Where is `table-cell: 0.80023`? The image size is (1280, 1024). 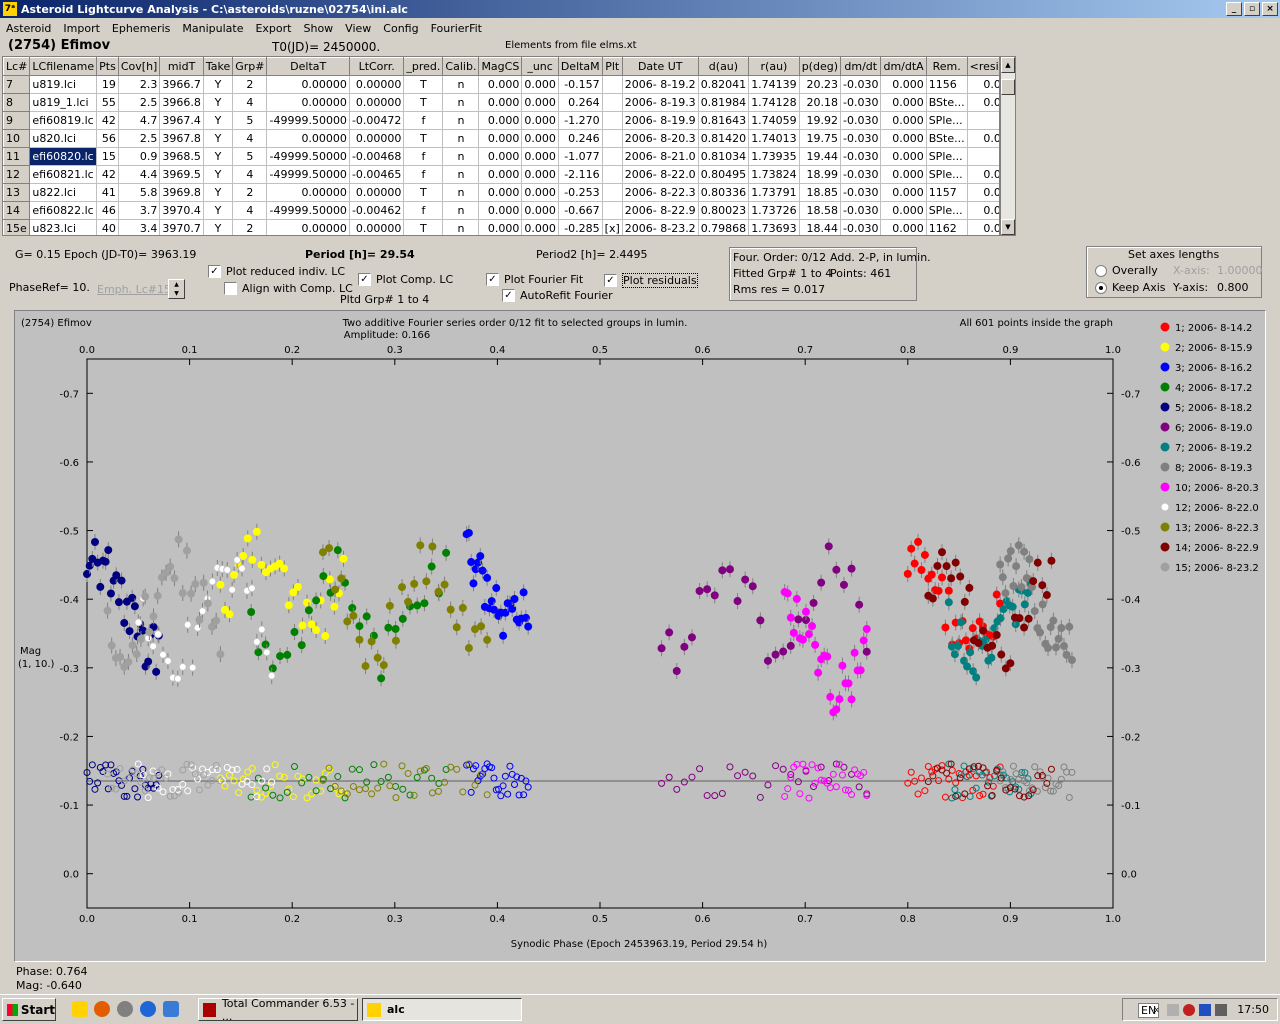 table-cell: 0.80023 is located at coordinates (724, 210).